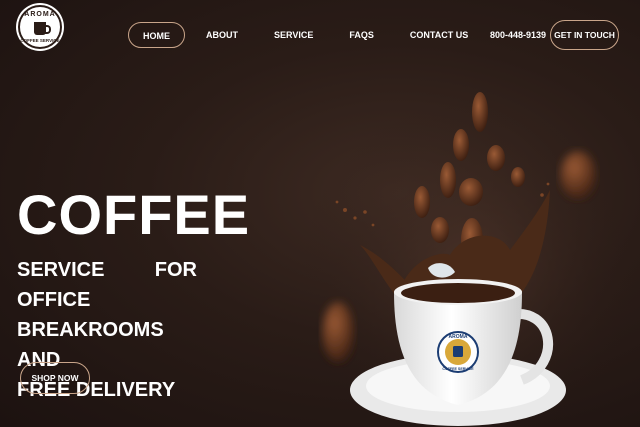  I want to click on cup-logo-bottom: COFFEE SERVICE, so click(458, 369).